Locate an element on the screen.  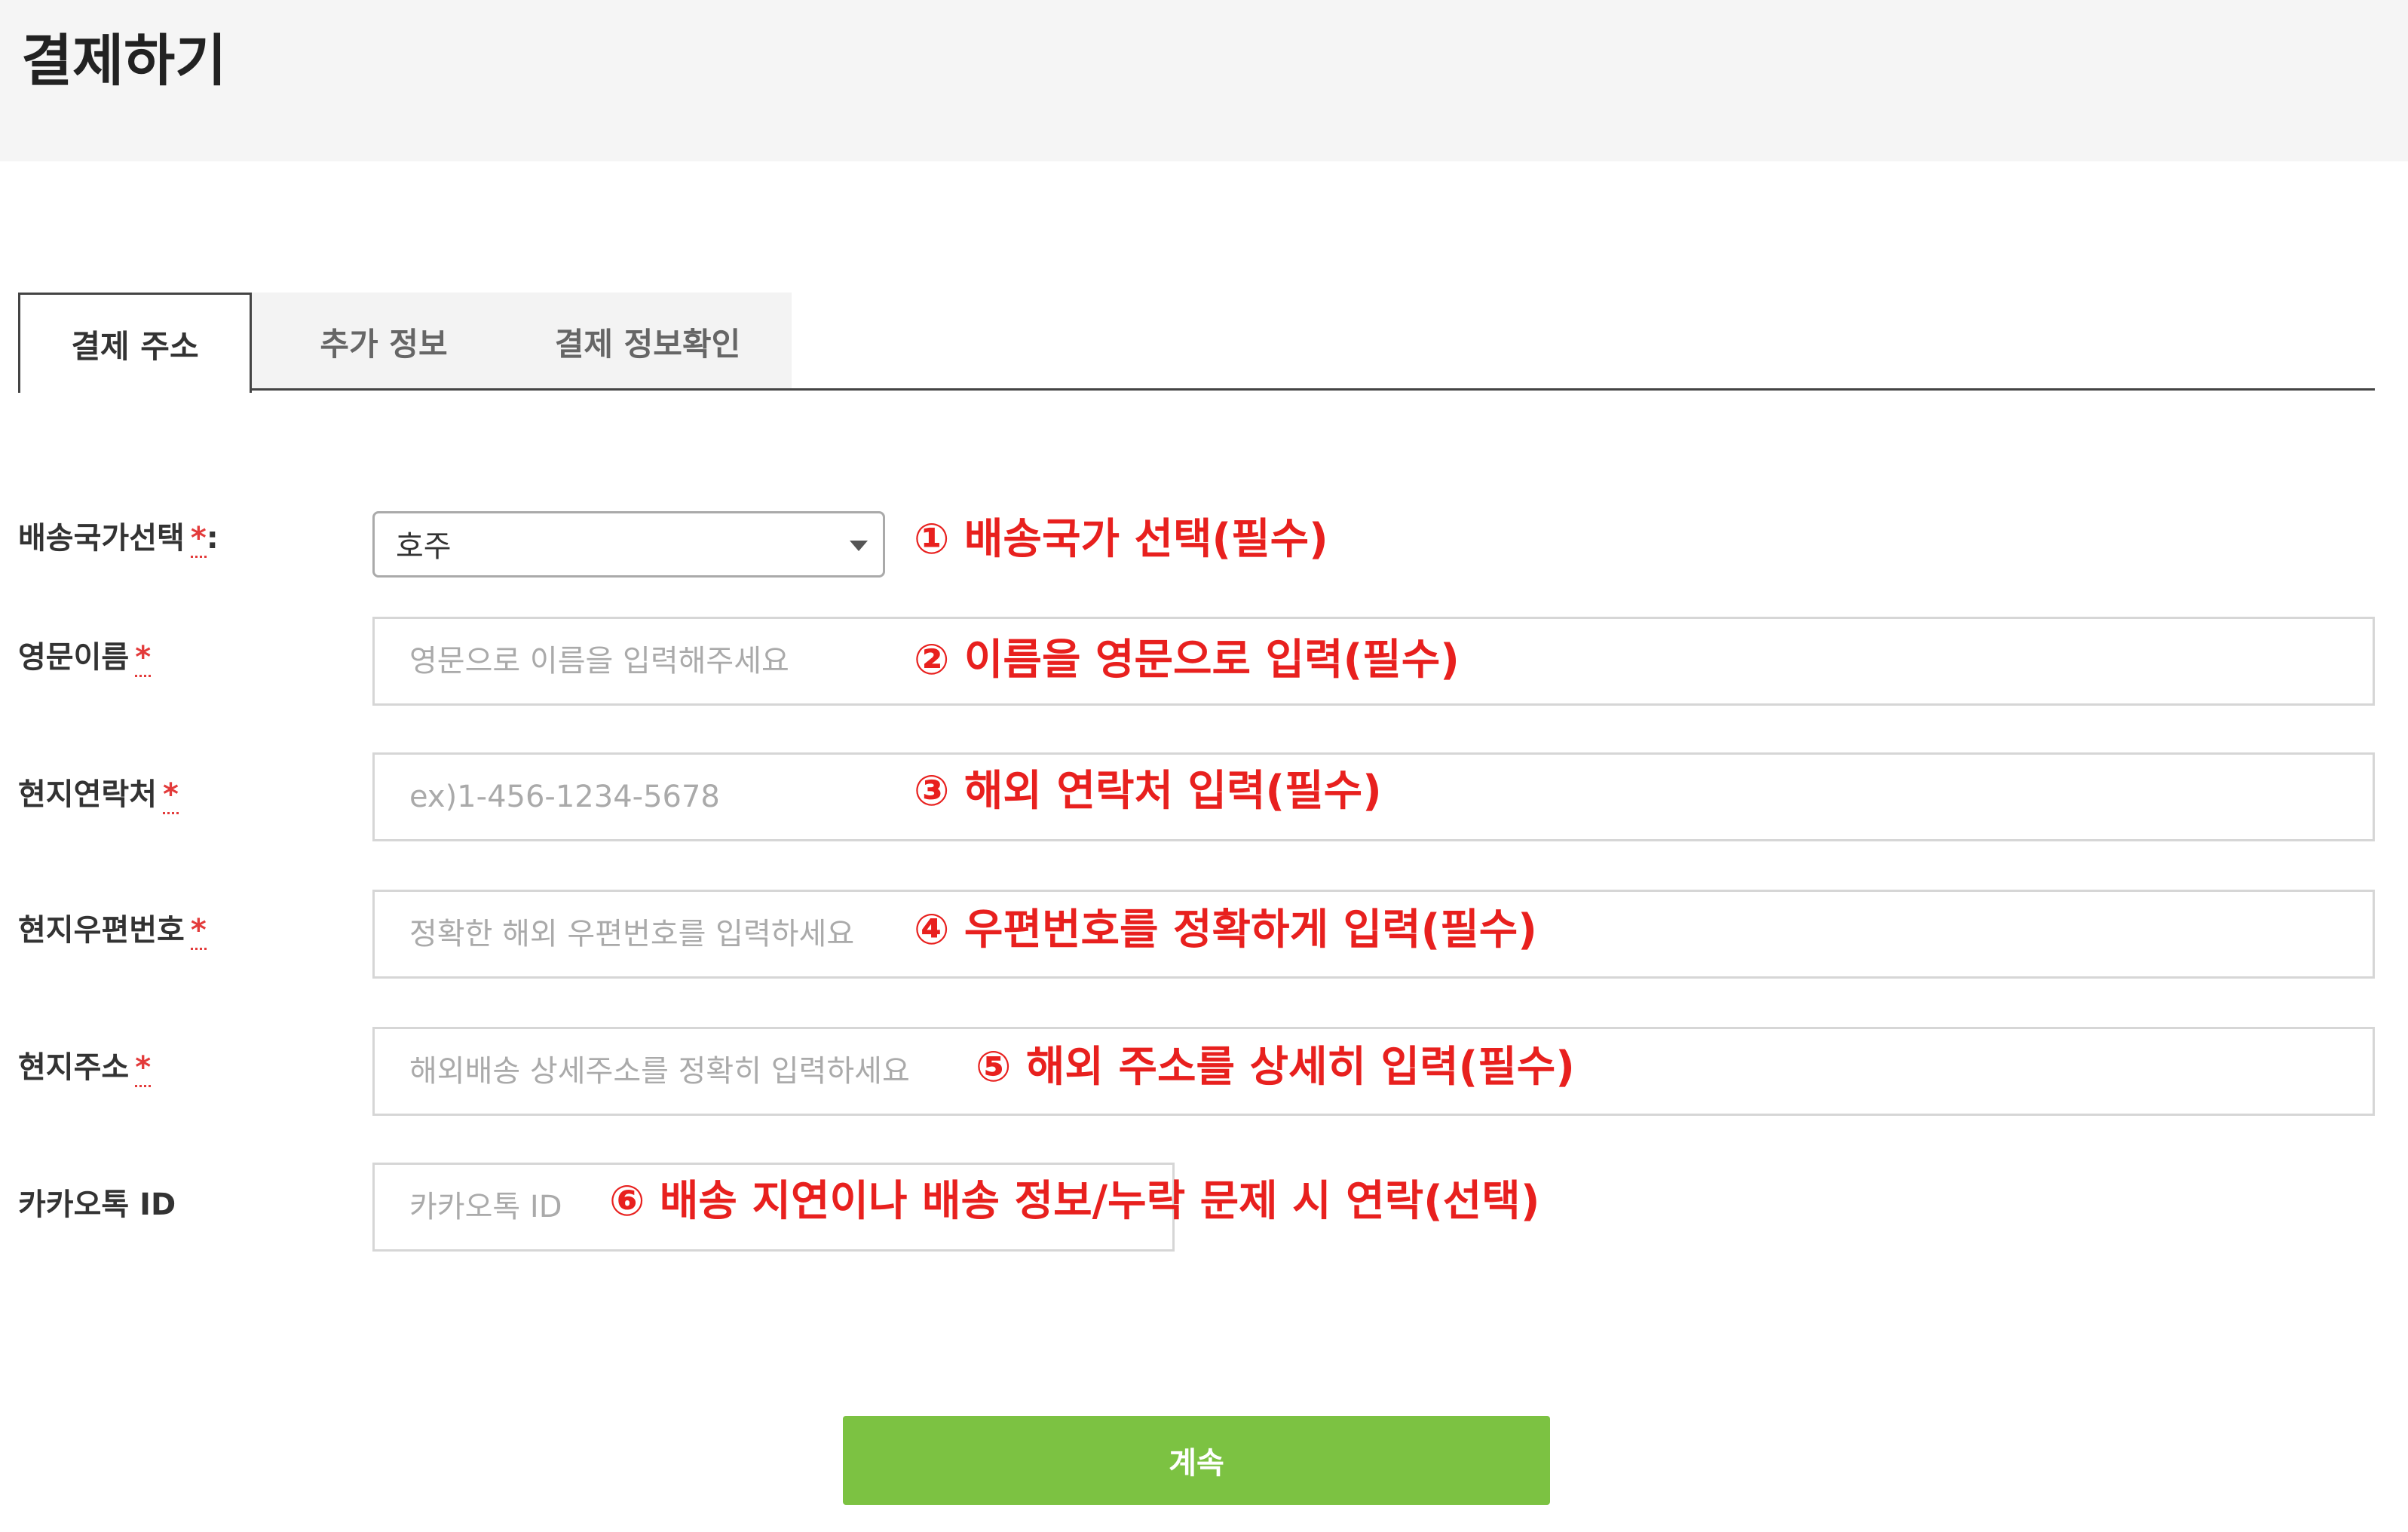
country-select: 호주 is located at coordinates (628, 544).